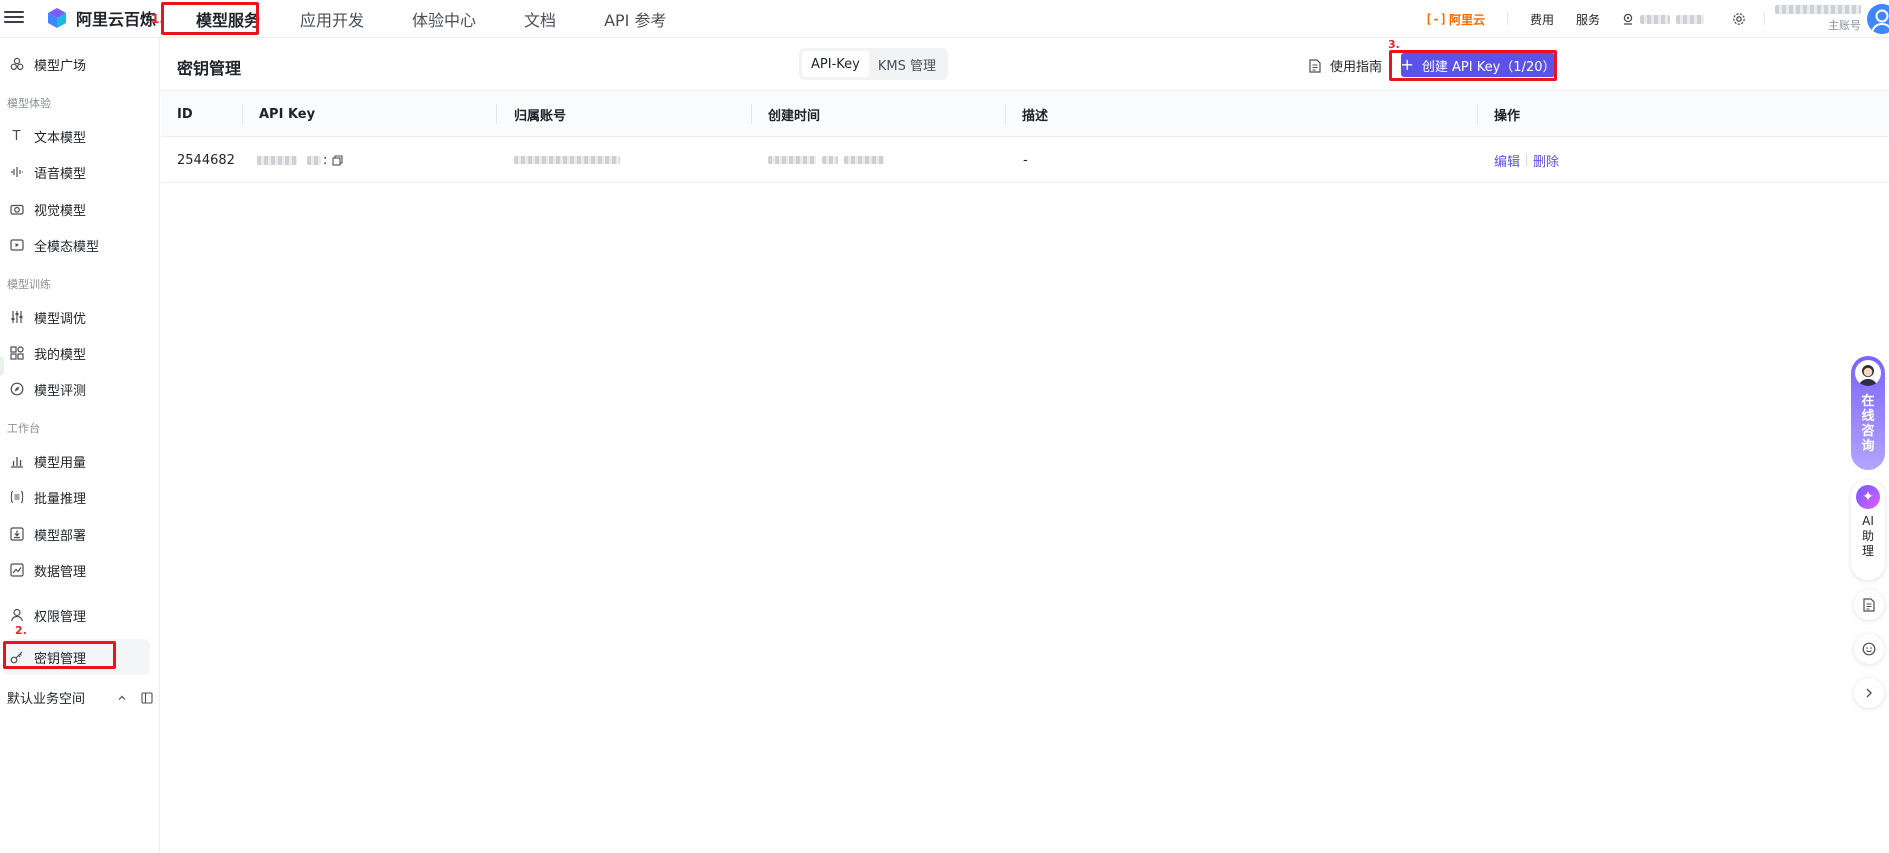 This screenshot has width=1889, height=853. I want to click on ai-assistant-button: ✦ AI助理, so click(1868, 530).